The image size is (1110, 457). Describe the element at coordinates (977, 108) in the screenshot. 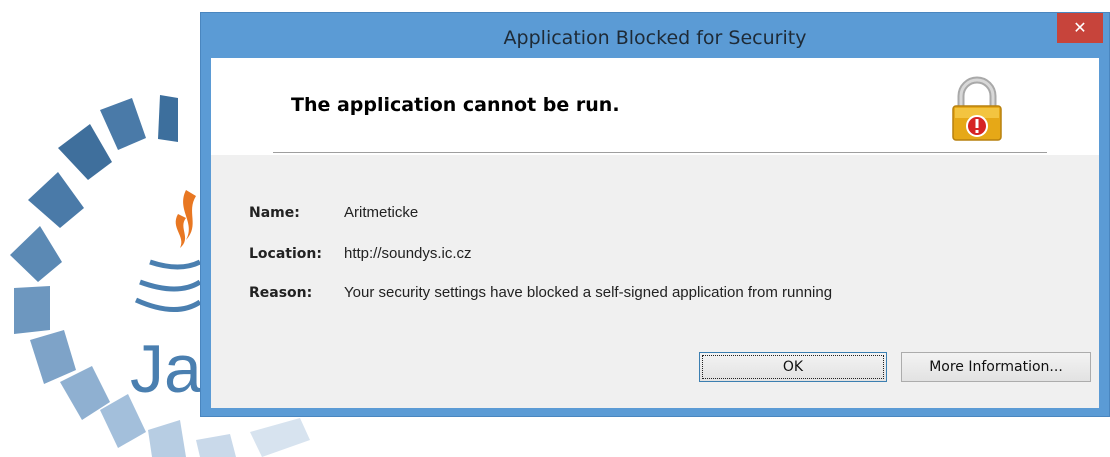

I see `lock-warning-icon` at that location.